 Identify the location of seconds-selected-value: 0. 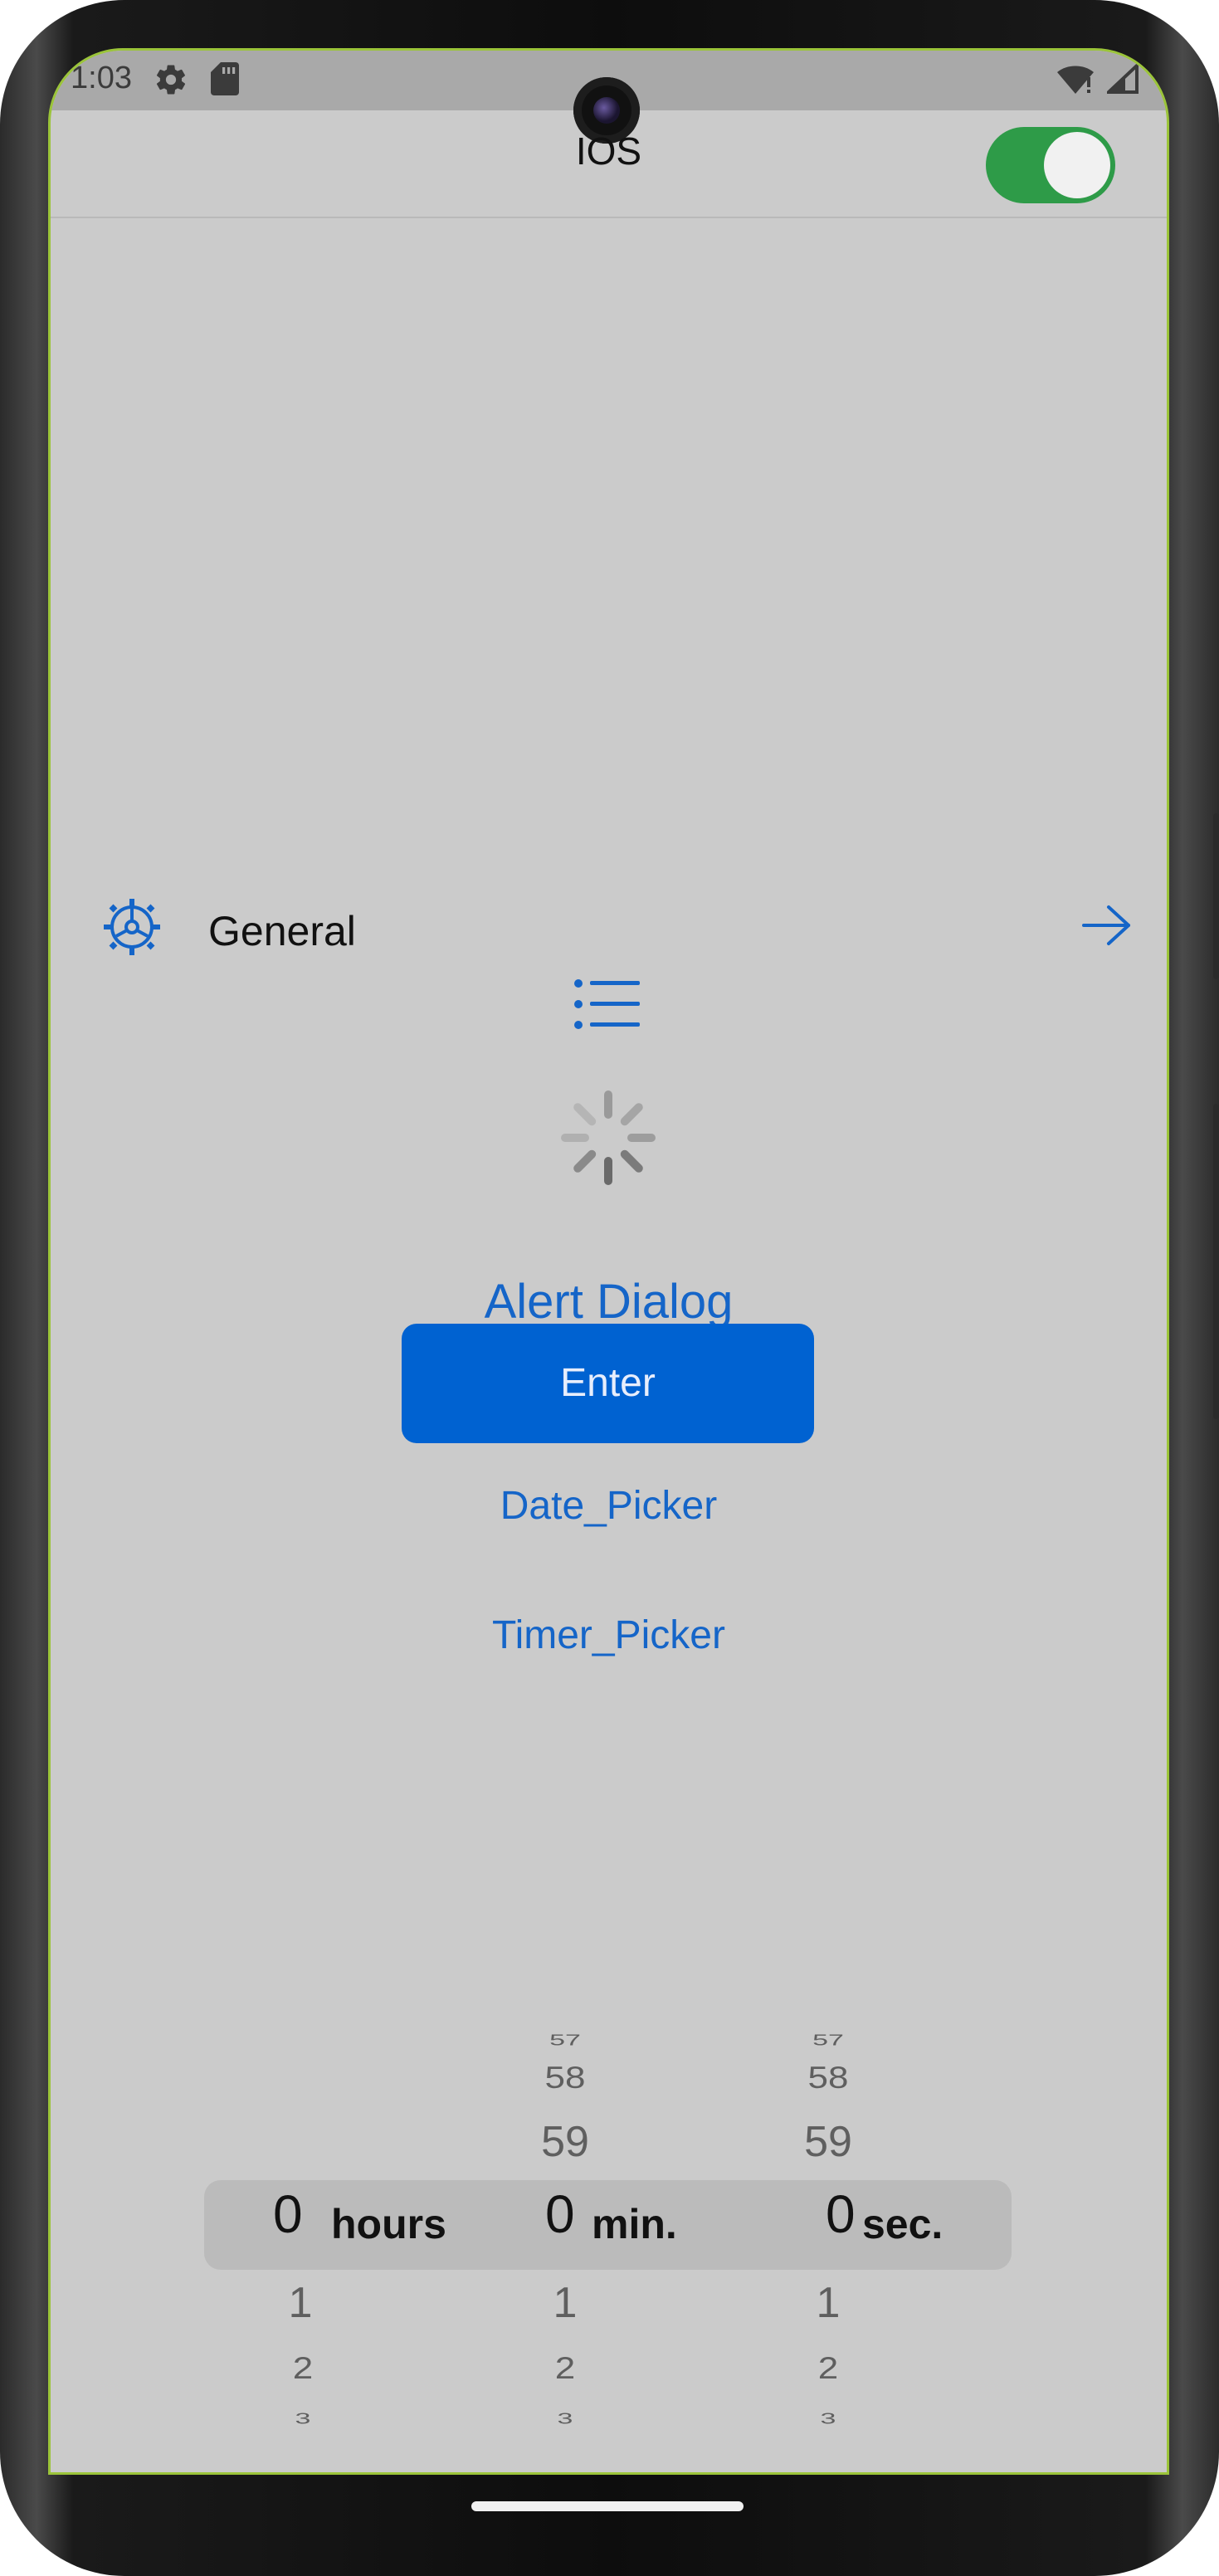
(841, 2214).